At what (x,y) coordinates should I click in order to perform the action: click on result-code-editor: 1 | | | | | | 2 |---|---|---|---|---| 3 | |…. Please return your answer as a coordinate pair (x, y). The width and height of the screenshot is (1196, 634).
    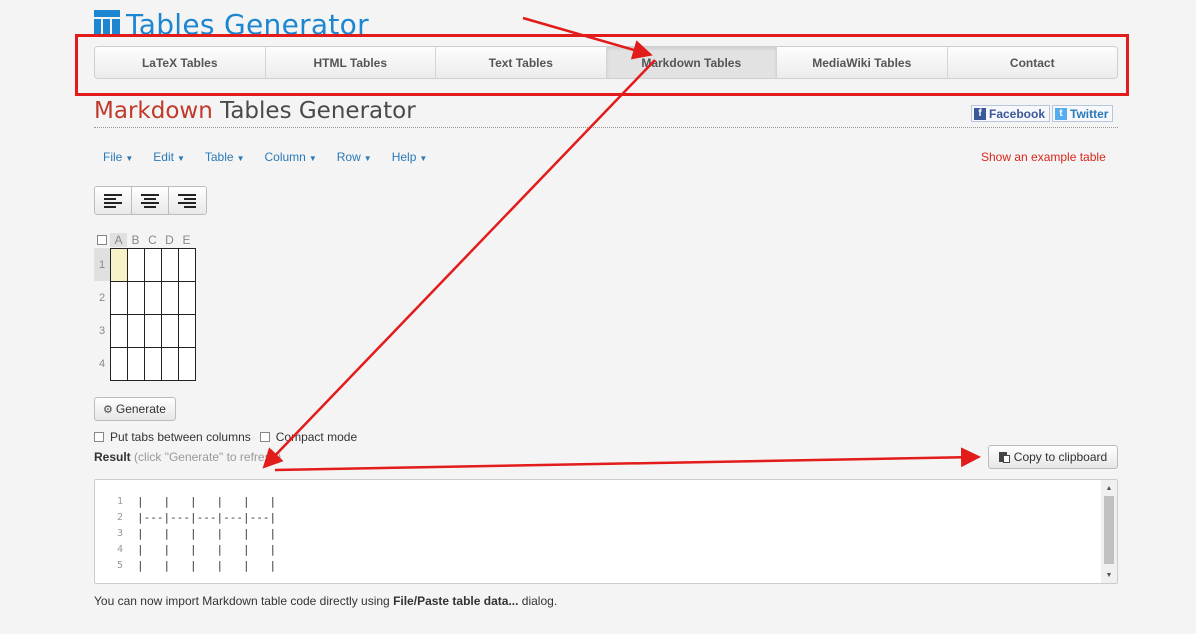
    Looking at the image, I should click on (606, 531).